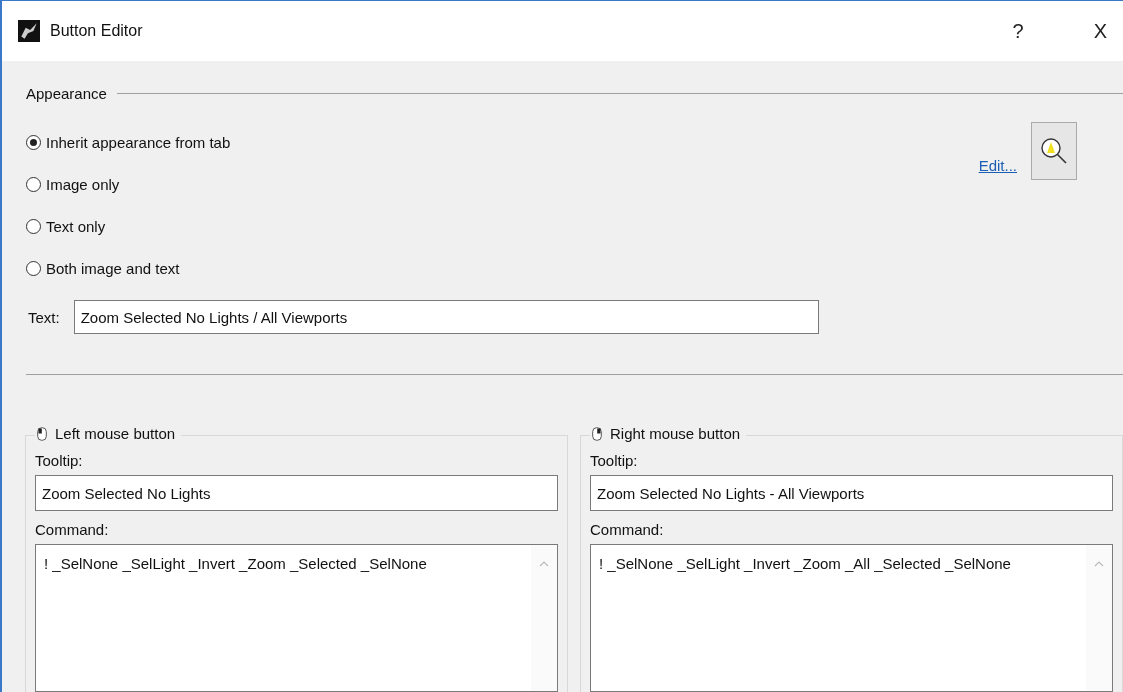  Describe the element at coordinates (96, 31) in the screenshot. I see `window-title: Button Editor` at that location.